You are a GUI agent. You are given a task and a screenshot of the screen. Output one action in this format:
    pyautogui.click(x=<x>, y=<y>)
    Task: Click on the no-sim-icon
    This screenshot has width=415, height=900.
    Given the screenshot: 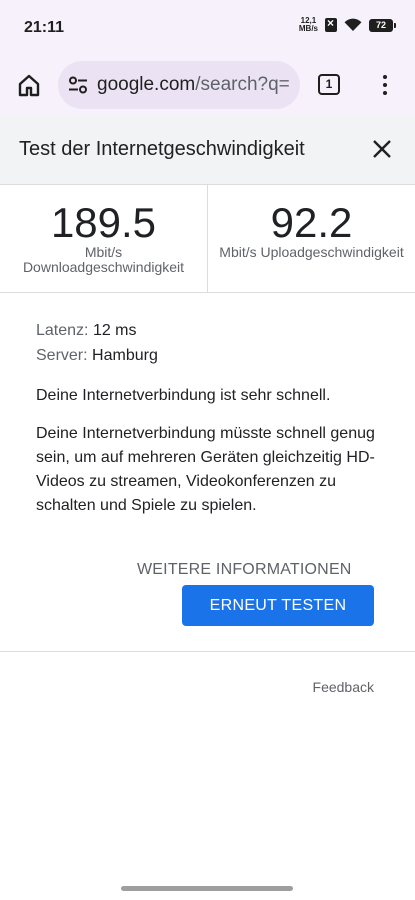 What is the action you would take?
    pyautogui.click(x=331, y=24)
    